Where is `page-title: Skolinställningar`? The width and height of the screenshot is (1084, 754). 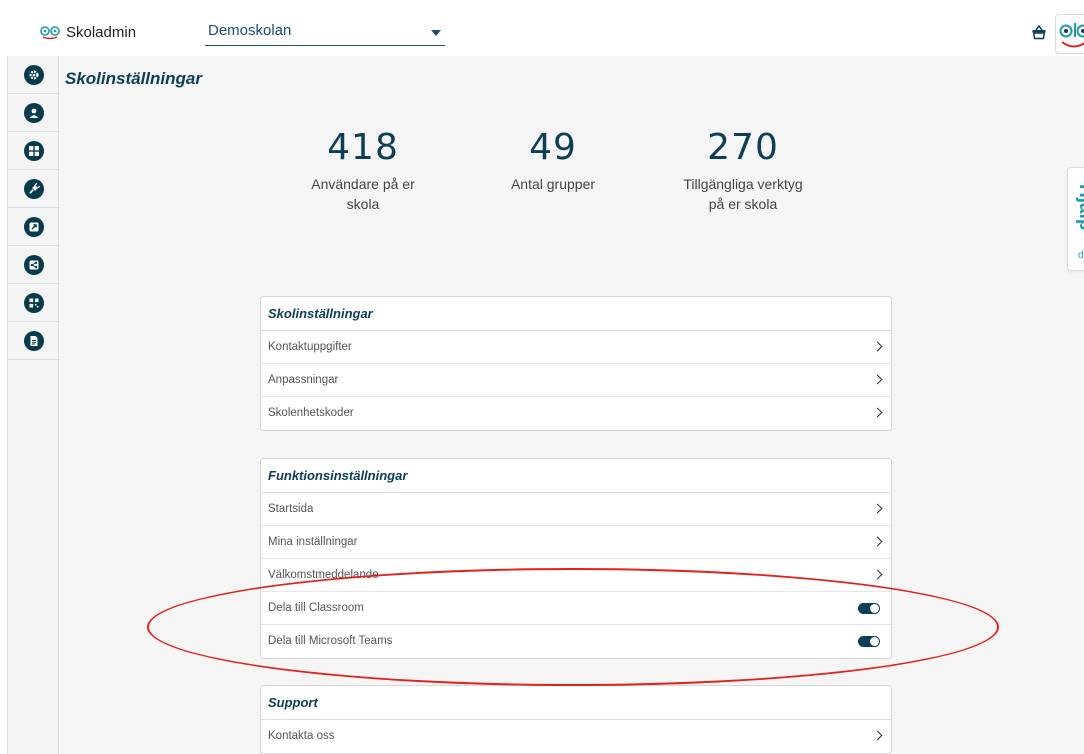 page-title: Skolinställningar is located at coordinates (133, 78).